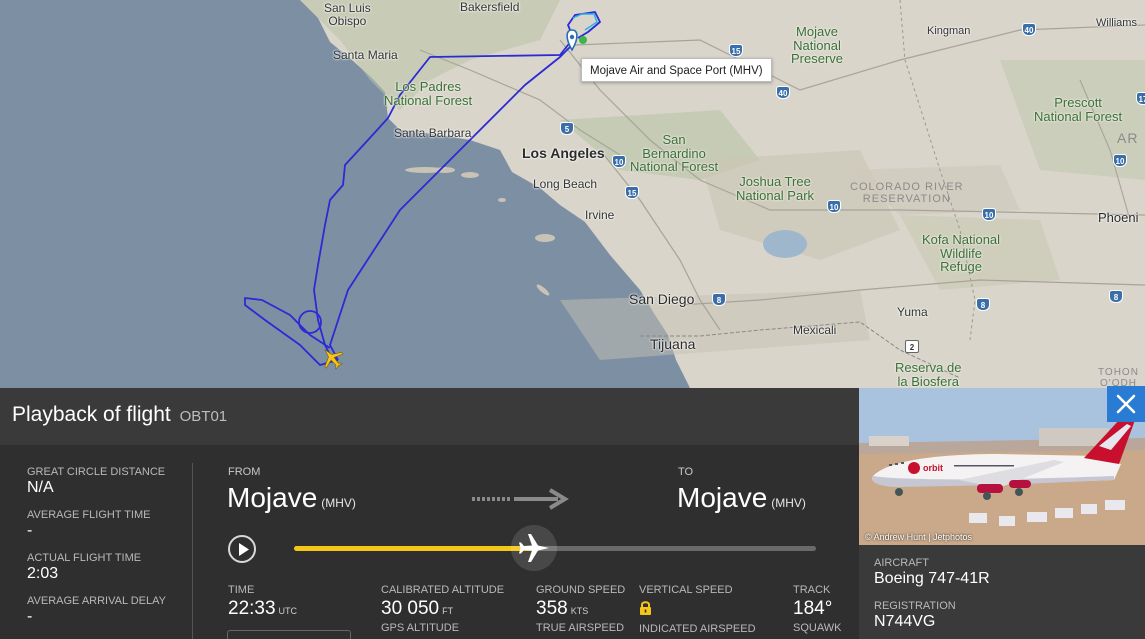 The width and height of the screenshot is (1145, 639). What do you see at coordinates (428, 93) in the screenshot?
I see `label-los-padres: Los Padres National Forest` at bounding box center [428, 93].